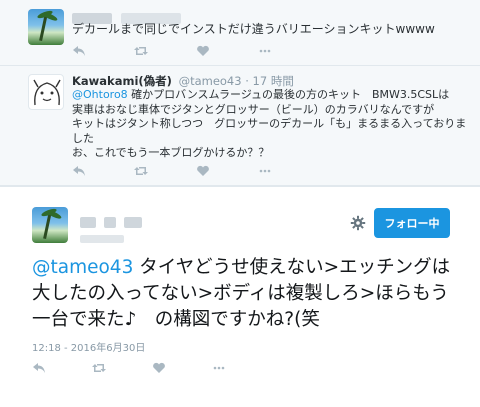 This screenshot has height=407, width=480. What do you see at coordinates (210, 81) in the screenshot?
I see `author-handle: @tameo43` at bounding box center [210, 81].